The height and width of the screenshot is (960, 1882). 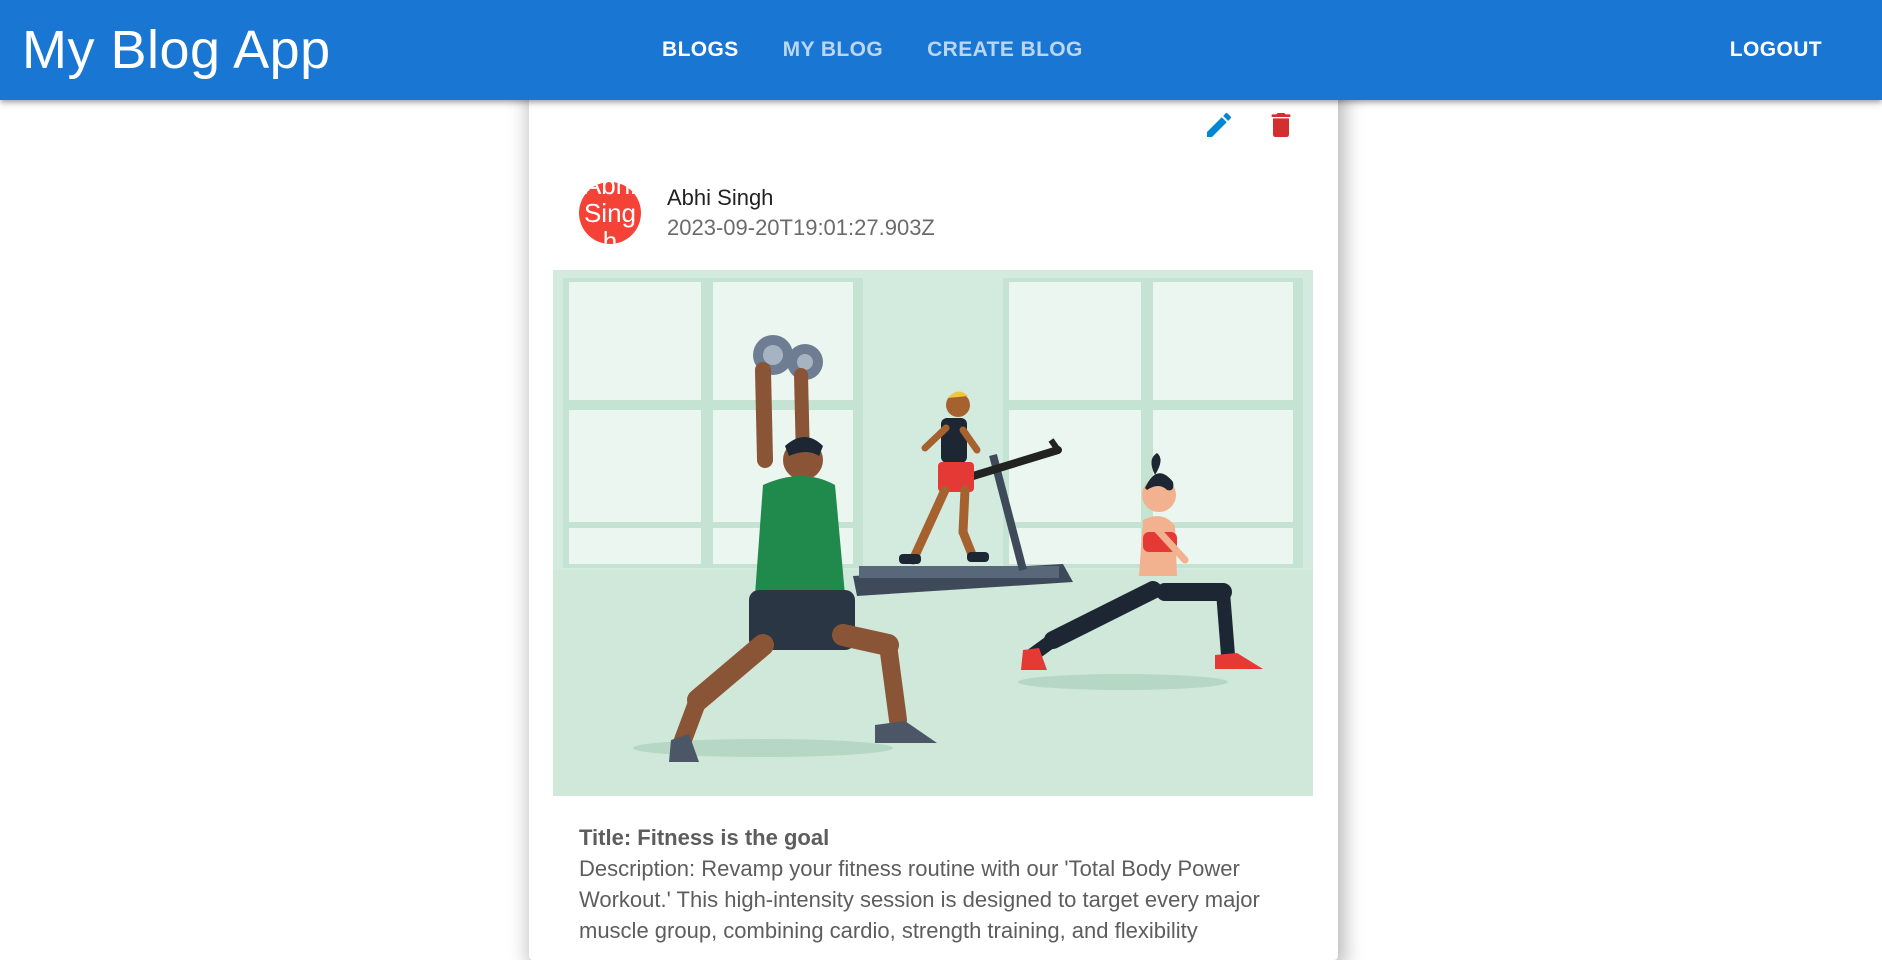 What do you see at coordinates (1005, 50) in the screenshot?
I see `tab-create-blog: CREATE BLOG` at bounding box center [1005, 50].